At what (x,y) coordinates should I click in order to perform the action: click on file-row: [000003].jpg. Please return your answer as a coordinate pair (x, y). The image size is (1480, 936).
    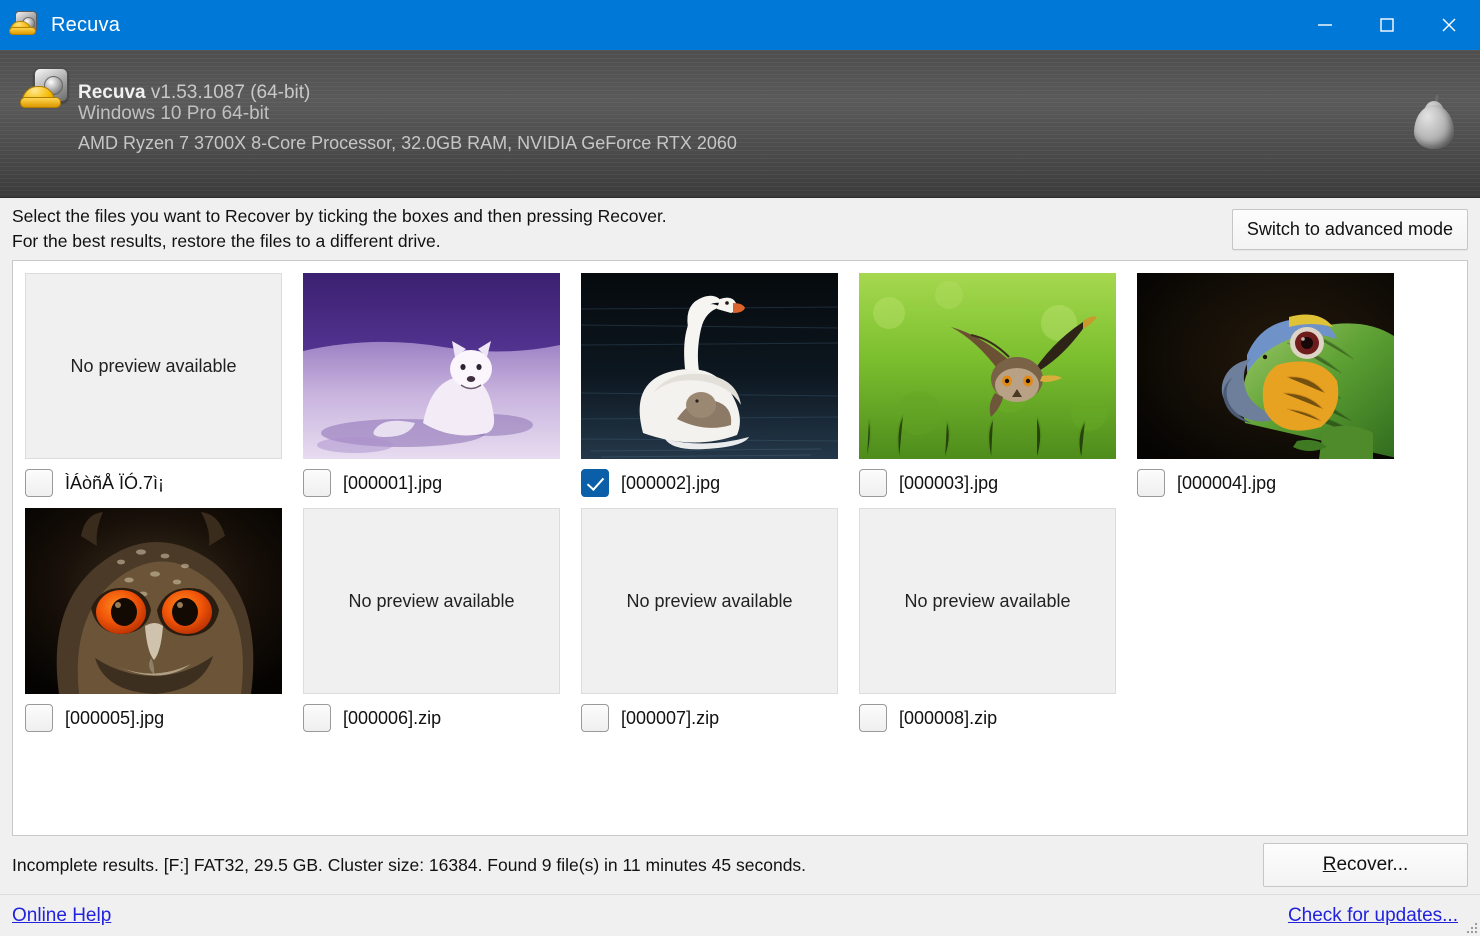
    Looking at the image, I should click on (998, 483).